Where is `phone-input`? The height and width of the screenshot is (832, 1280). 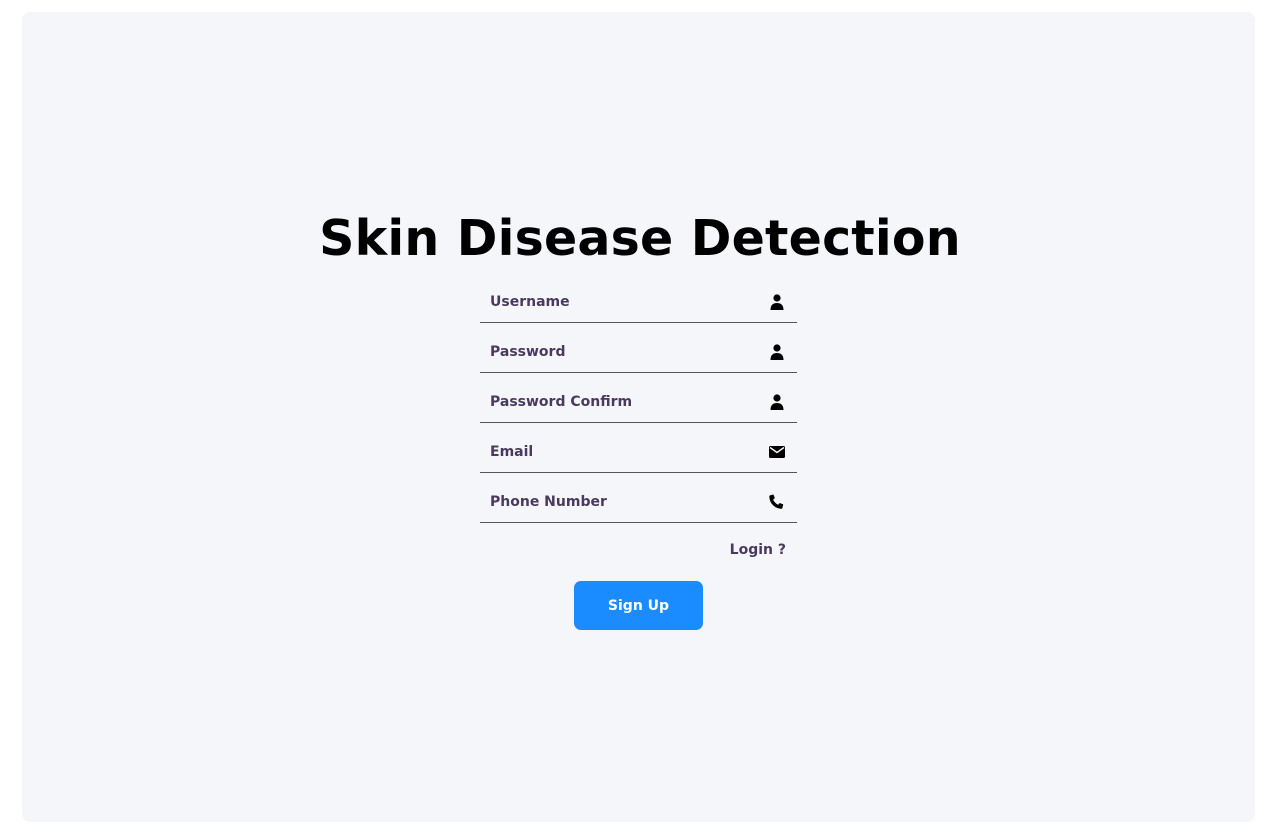
phone-input is located at coordinates (638, 501).